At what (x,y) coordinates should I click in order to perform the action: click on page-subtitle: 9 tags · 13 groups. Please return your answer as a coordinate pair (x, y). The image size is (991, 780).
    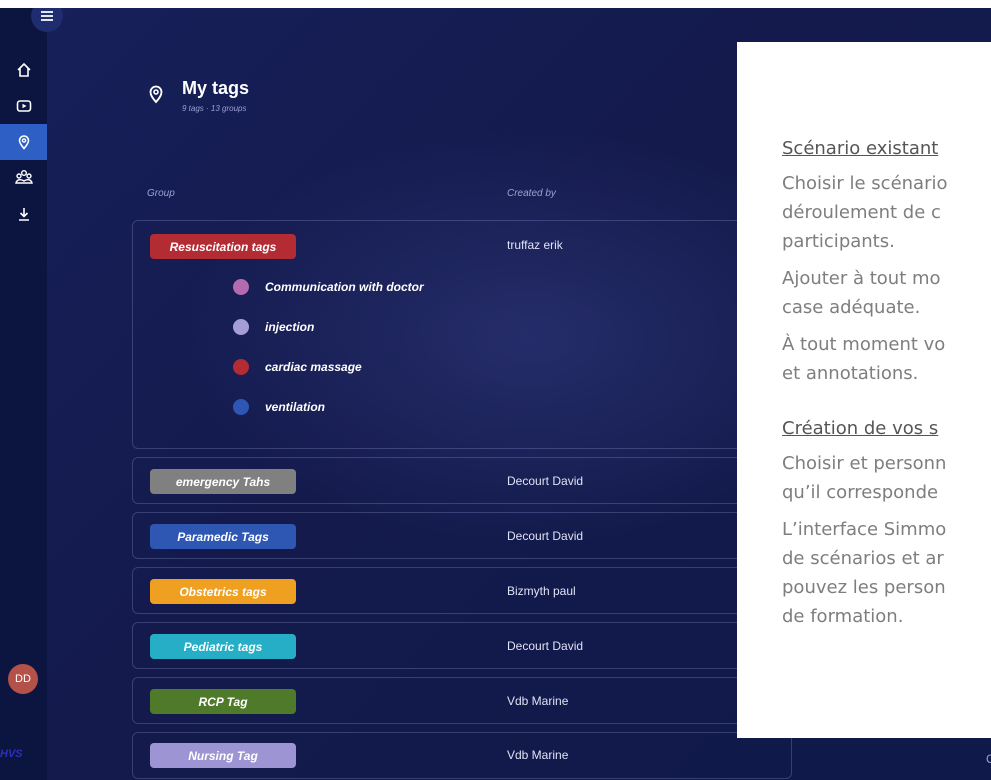
    Looking at the image, I should click on (214, 108).